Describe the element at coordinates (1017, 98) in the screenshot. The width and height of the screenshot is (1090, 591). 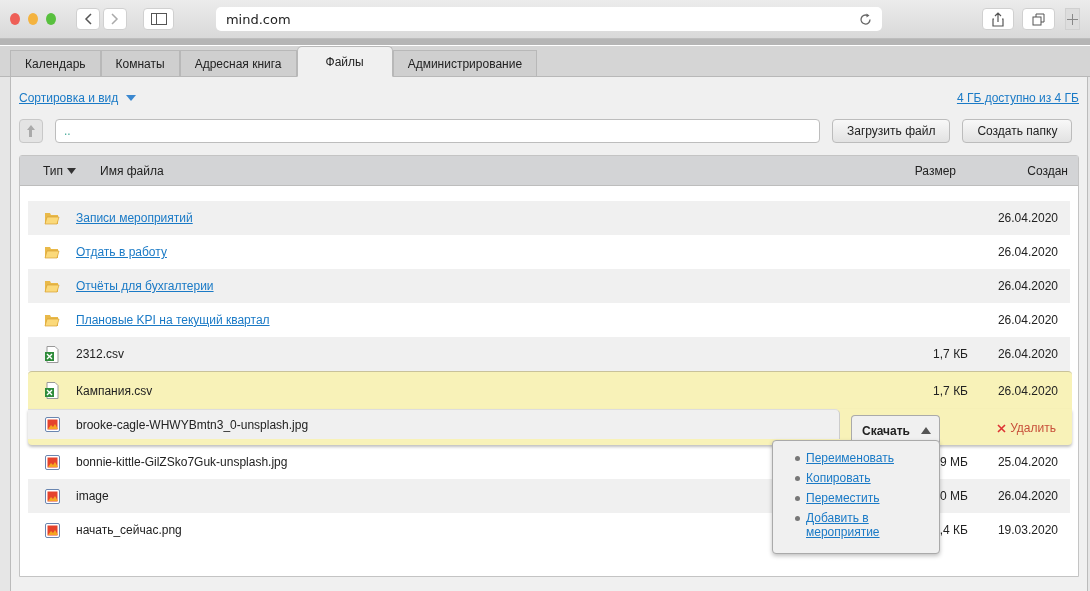
I see `storage-link: 4 ГБ доступно из 4 ГБ` at that location.